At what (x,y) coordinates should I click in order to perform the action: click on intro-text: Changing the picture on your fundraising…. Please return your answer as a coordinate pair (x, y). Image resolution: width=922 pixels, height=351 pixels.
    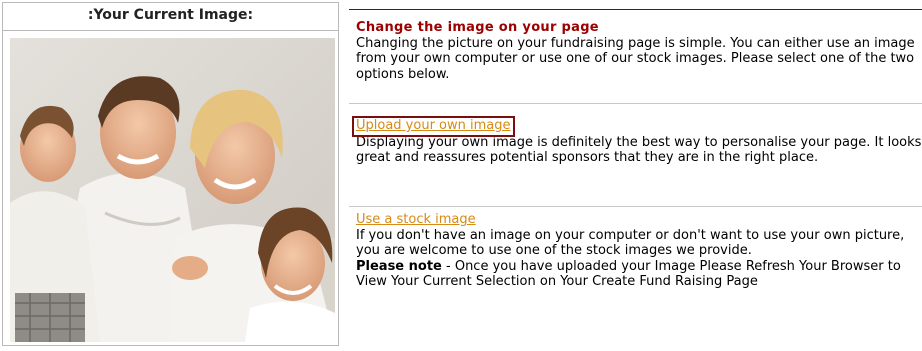
    Looking at the image, I should click on (635, 58).